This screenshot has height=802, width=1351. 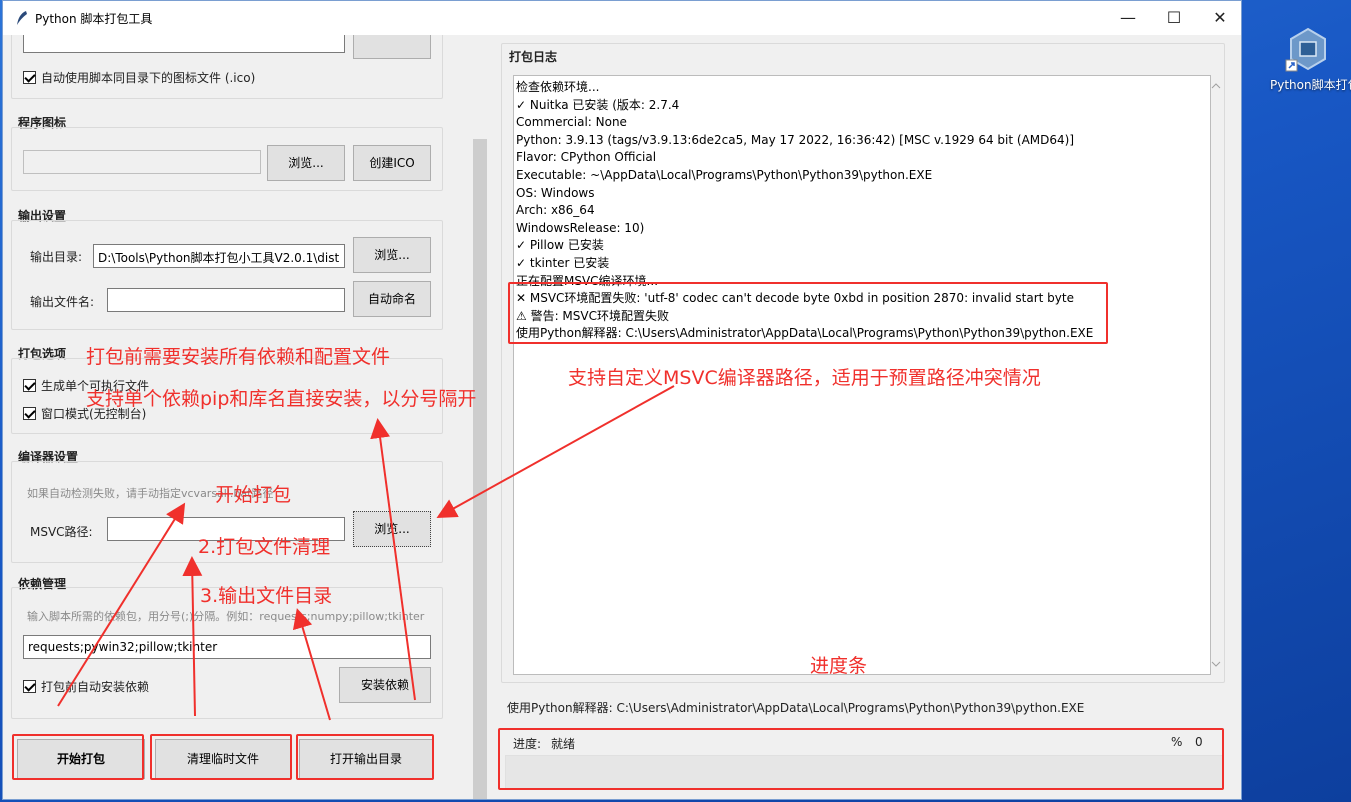 I want to click on auto-icon-checkbox: 自动使用脚本同目录下的图标文件 (.ico), so click(x=139, y=77).